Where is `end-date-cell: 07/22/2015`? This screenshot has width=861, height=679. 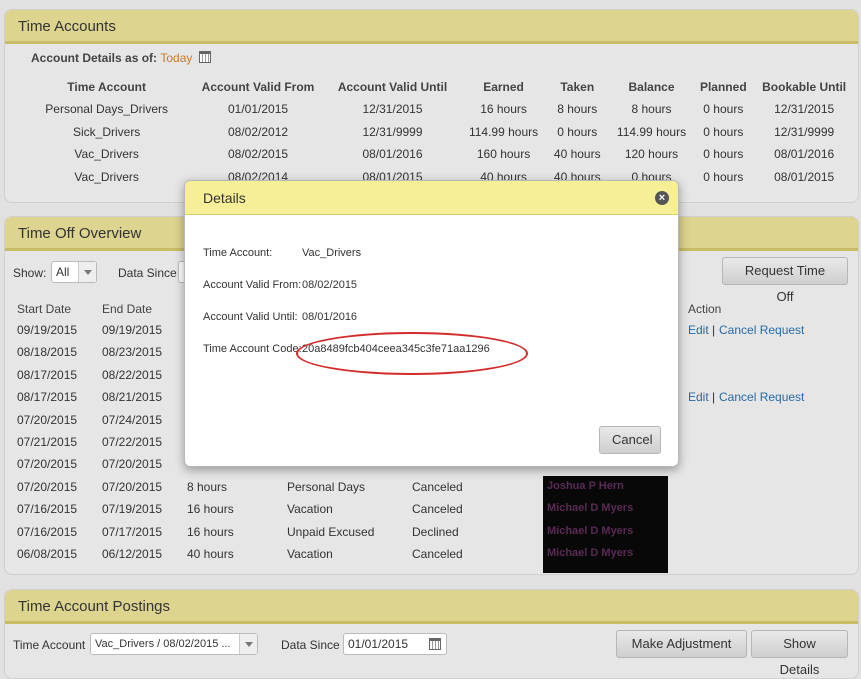
end-date-cell: 07/22/2015 is located at coordinates (132, 442).